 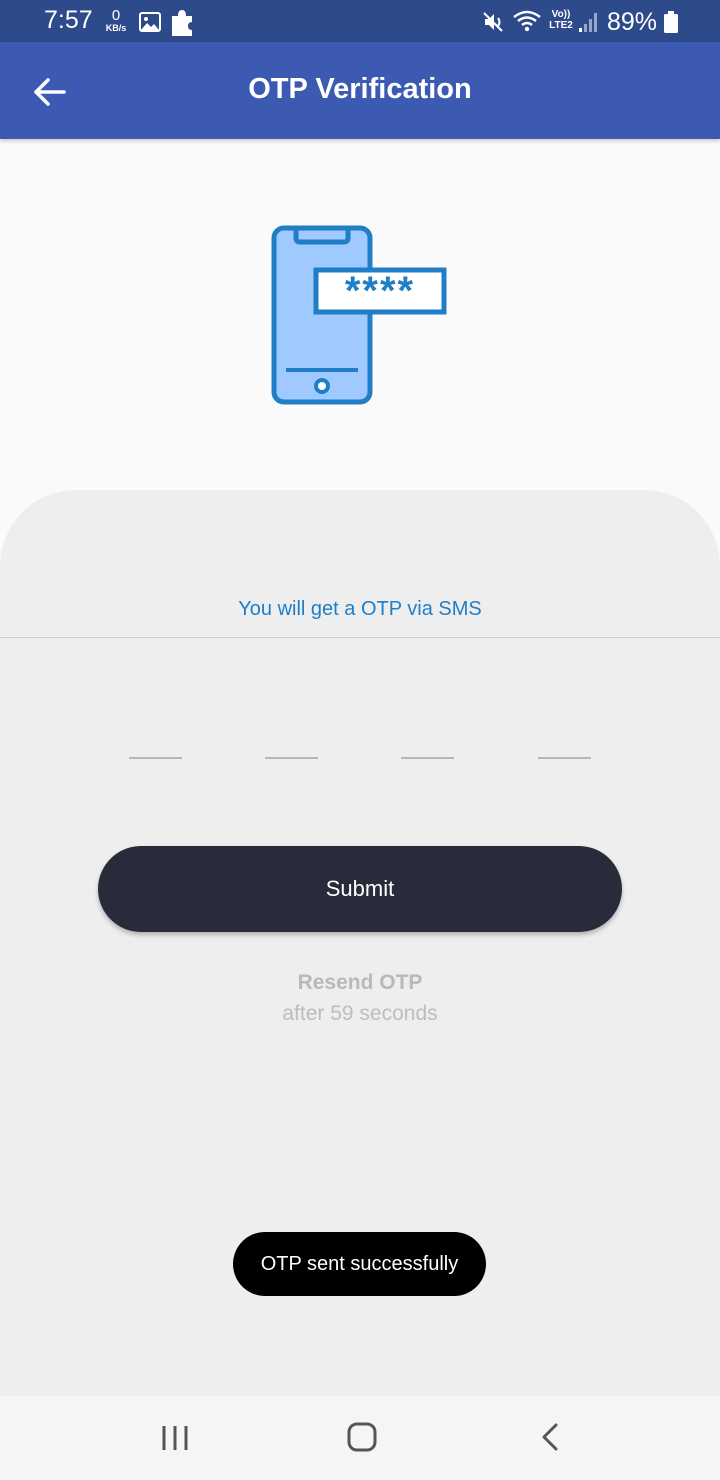 I want to click on gallery-icon, so click(x=150, y=22).